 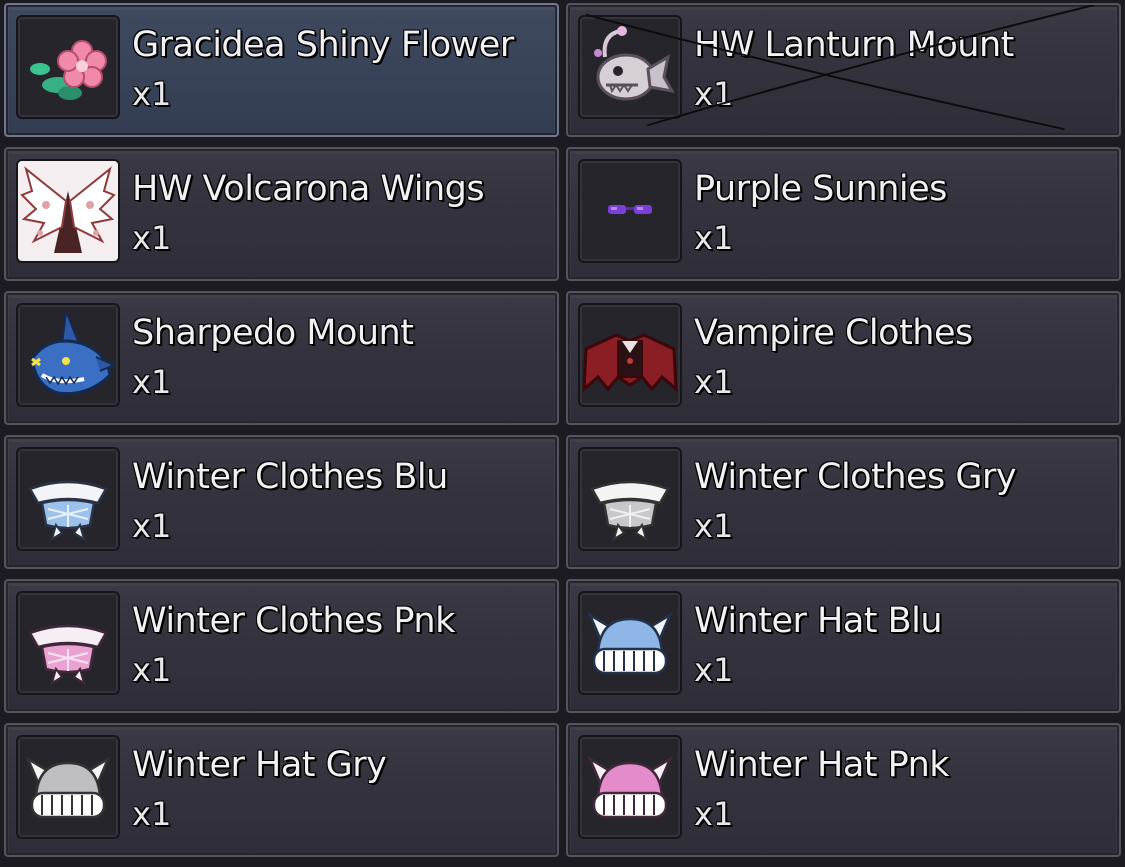 What do you see at coordinates (843, 358) in the screenshot?
I see `inventory-item-vampire-clothes: Vampire Clothes x1` at bounding box center [843, 358].